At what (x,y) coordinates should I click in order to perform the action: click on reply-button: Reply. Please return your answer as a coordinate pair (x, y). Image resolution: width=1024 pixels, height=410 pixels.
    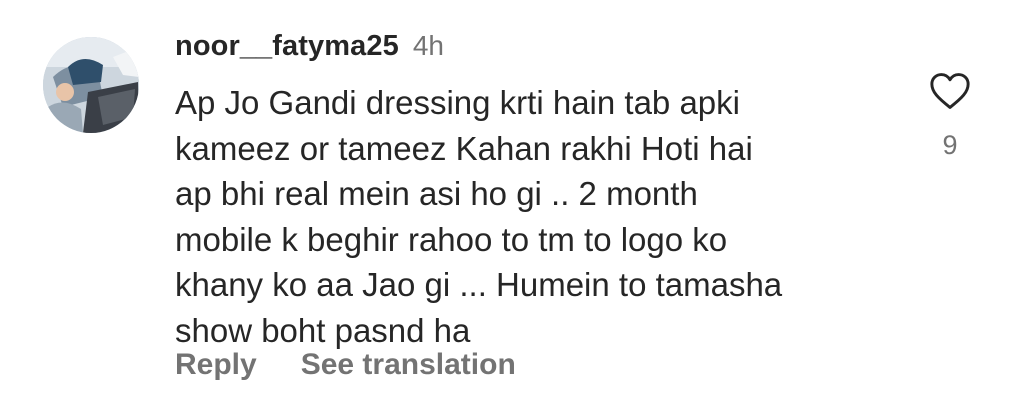
    Looking at the image, I should click on (216, 365).